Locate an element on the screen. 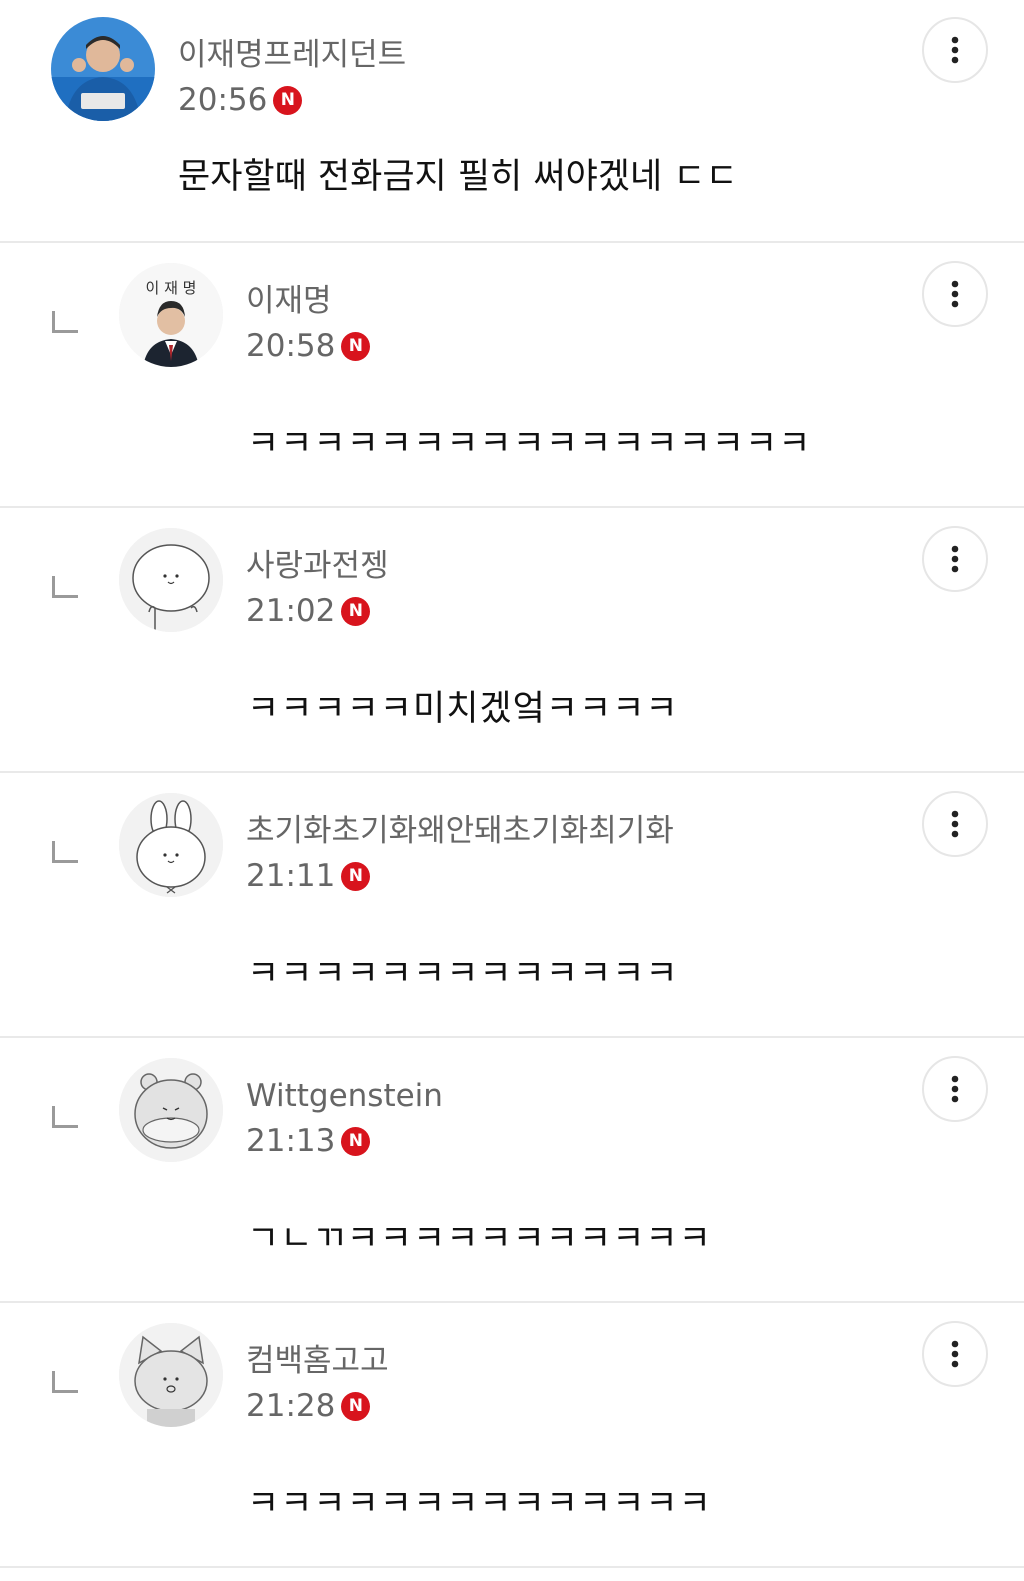 This screenshot has height=1581, width=1024. timestamp: 21:11 is located at coordinates (291, 876).